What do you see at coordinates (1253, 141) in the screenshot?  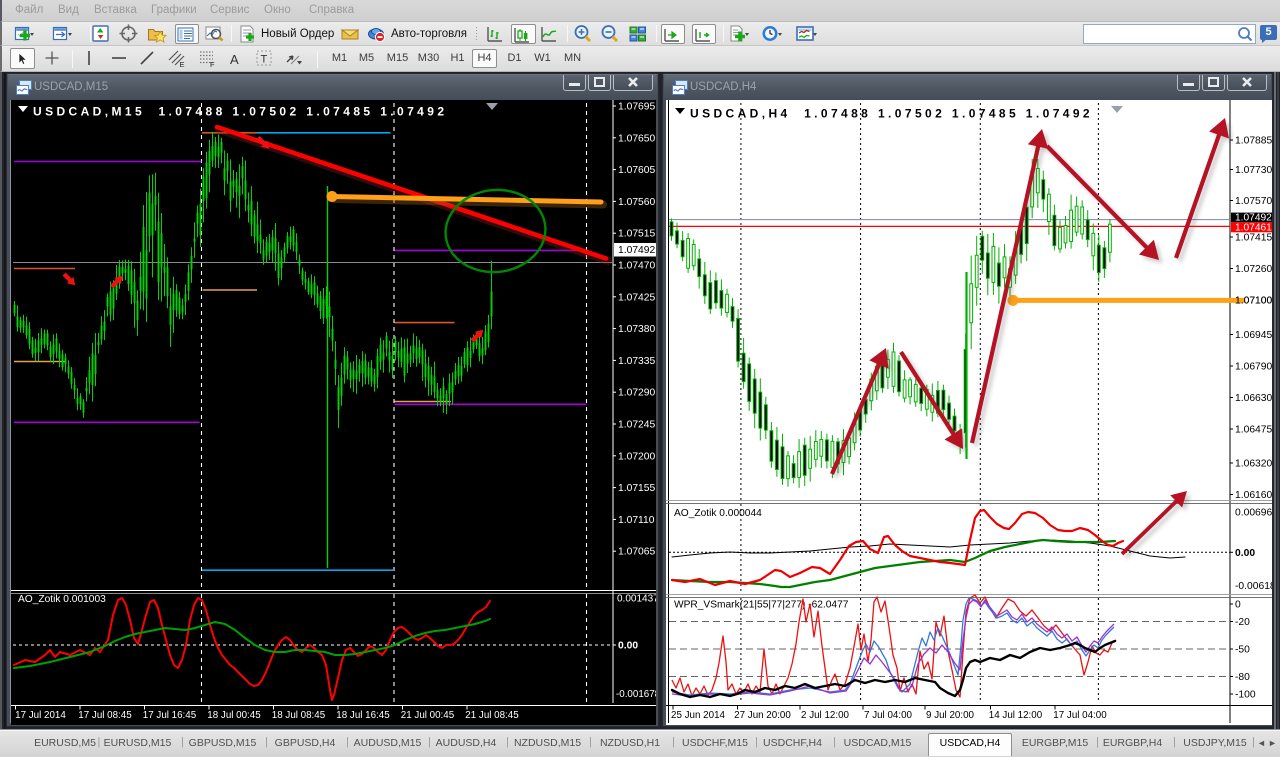 I see `svg-text: 1.07885` at bounding box center [1253, 141].